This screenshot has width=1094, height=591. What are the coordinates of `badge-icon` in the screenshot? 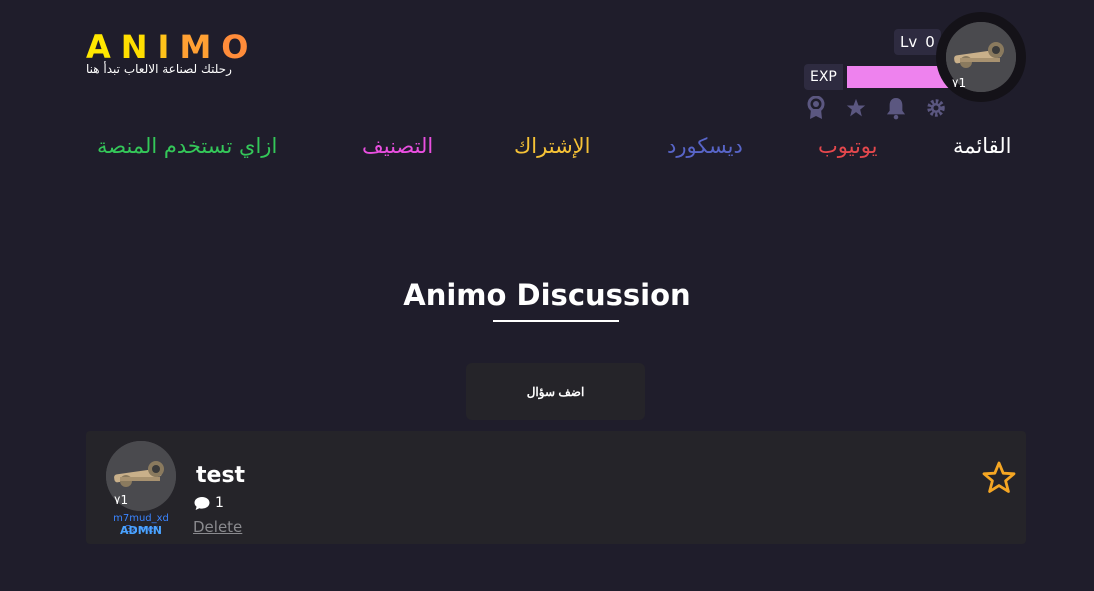 It's located at (816, 108).